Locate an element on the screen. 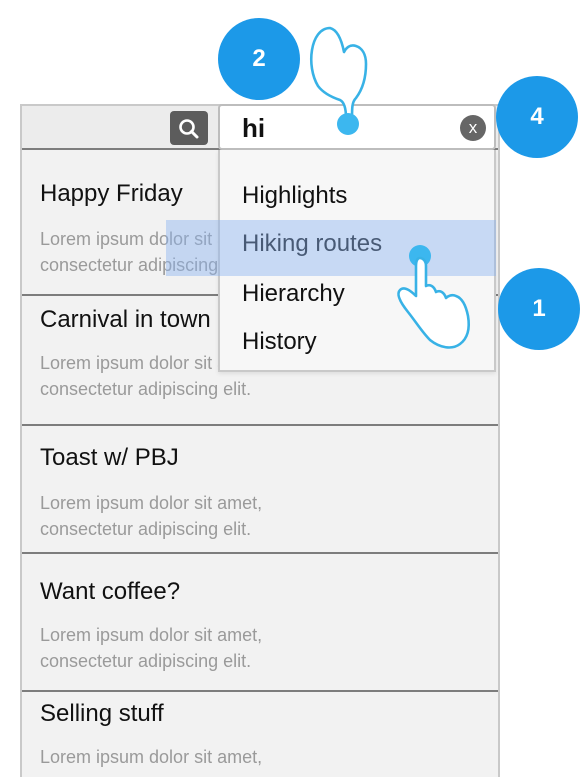 Image resolution: width=586 pixels, height=777 pixels. item-title: Selling stuff is located at coordinates (102, 713).